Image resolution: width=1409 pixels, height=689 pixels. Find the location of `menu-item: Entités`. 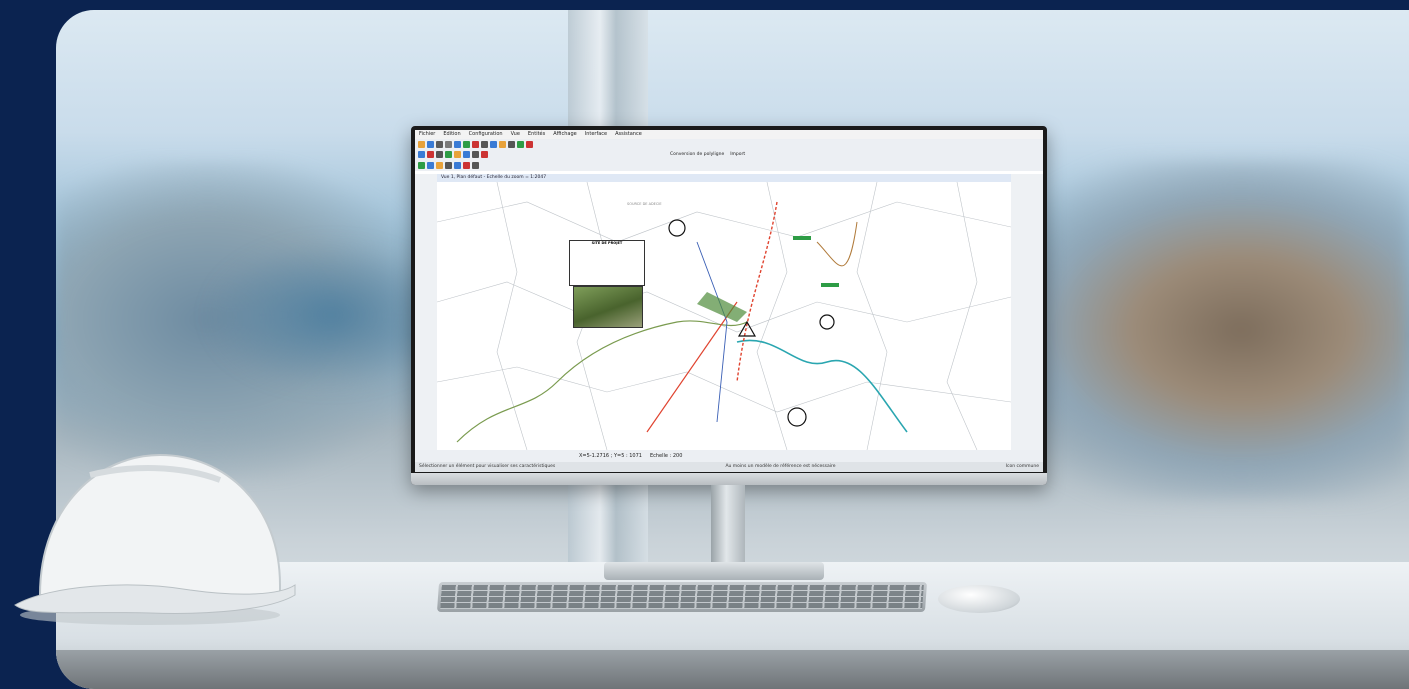

menu-item: Entités is located at coordinates (536, 134).